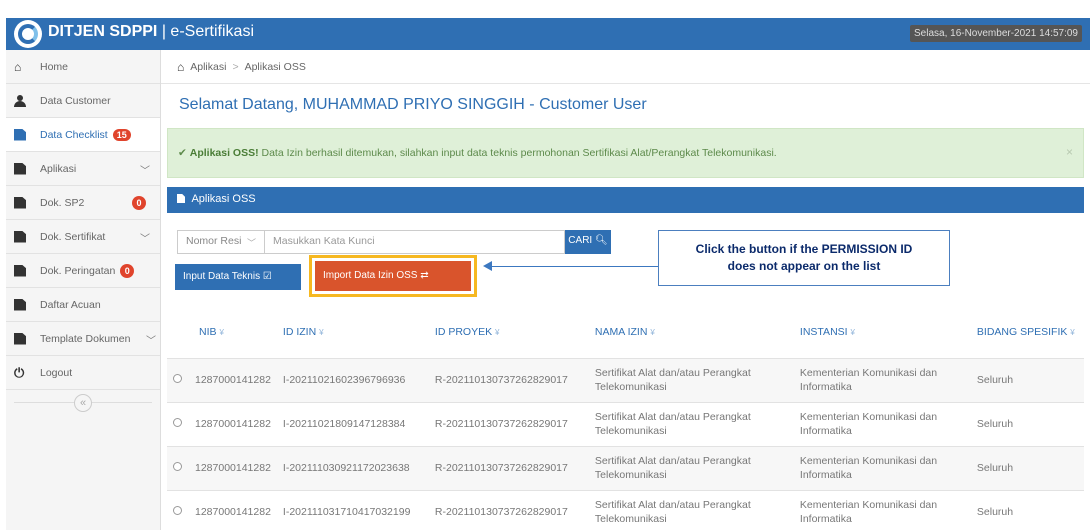  I want to click on collapse-sidebar-button: «, so click(83, 403).